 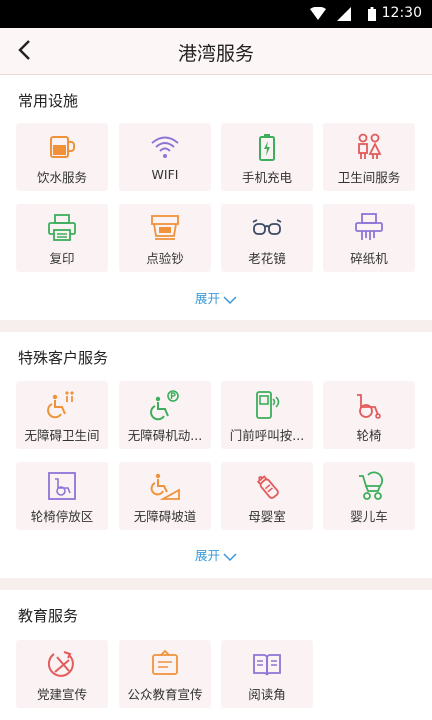 I want to click on tile-ramp: 无障碍坡道, so click(x=165, y=496).